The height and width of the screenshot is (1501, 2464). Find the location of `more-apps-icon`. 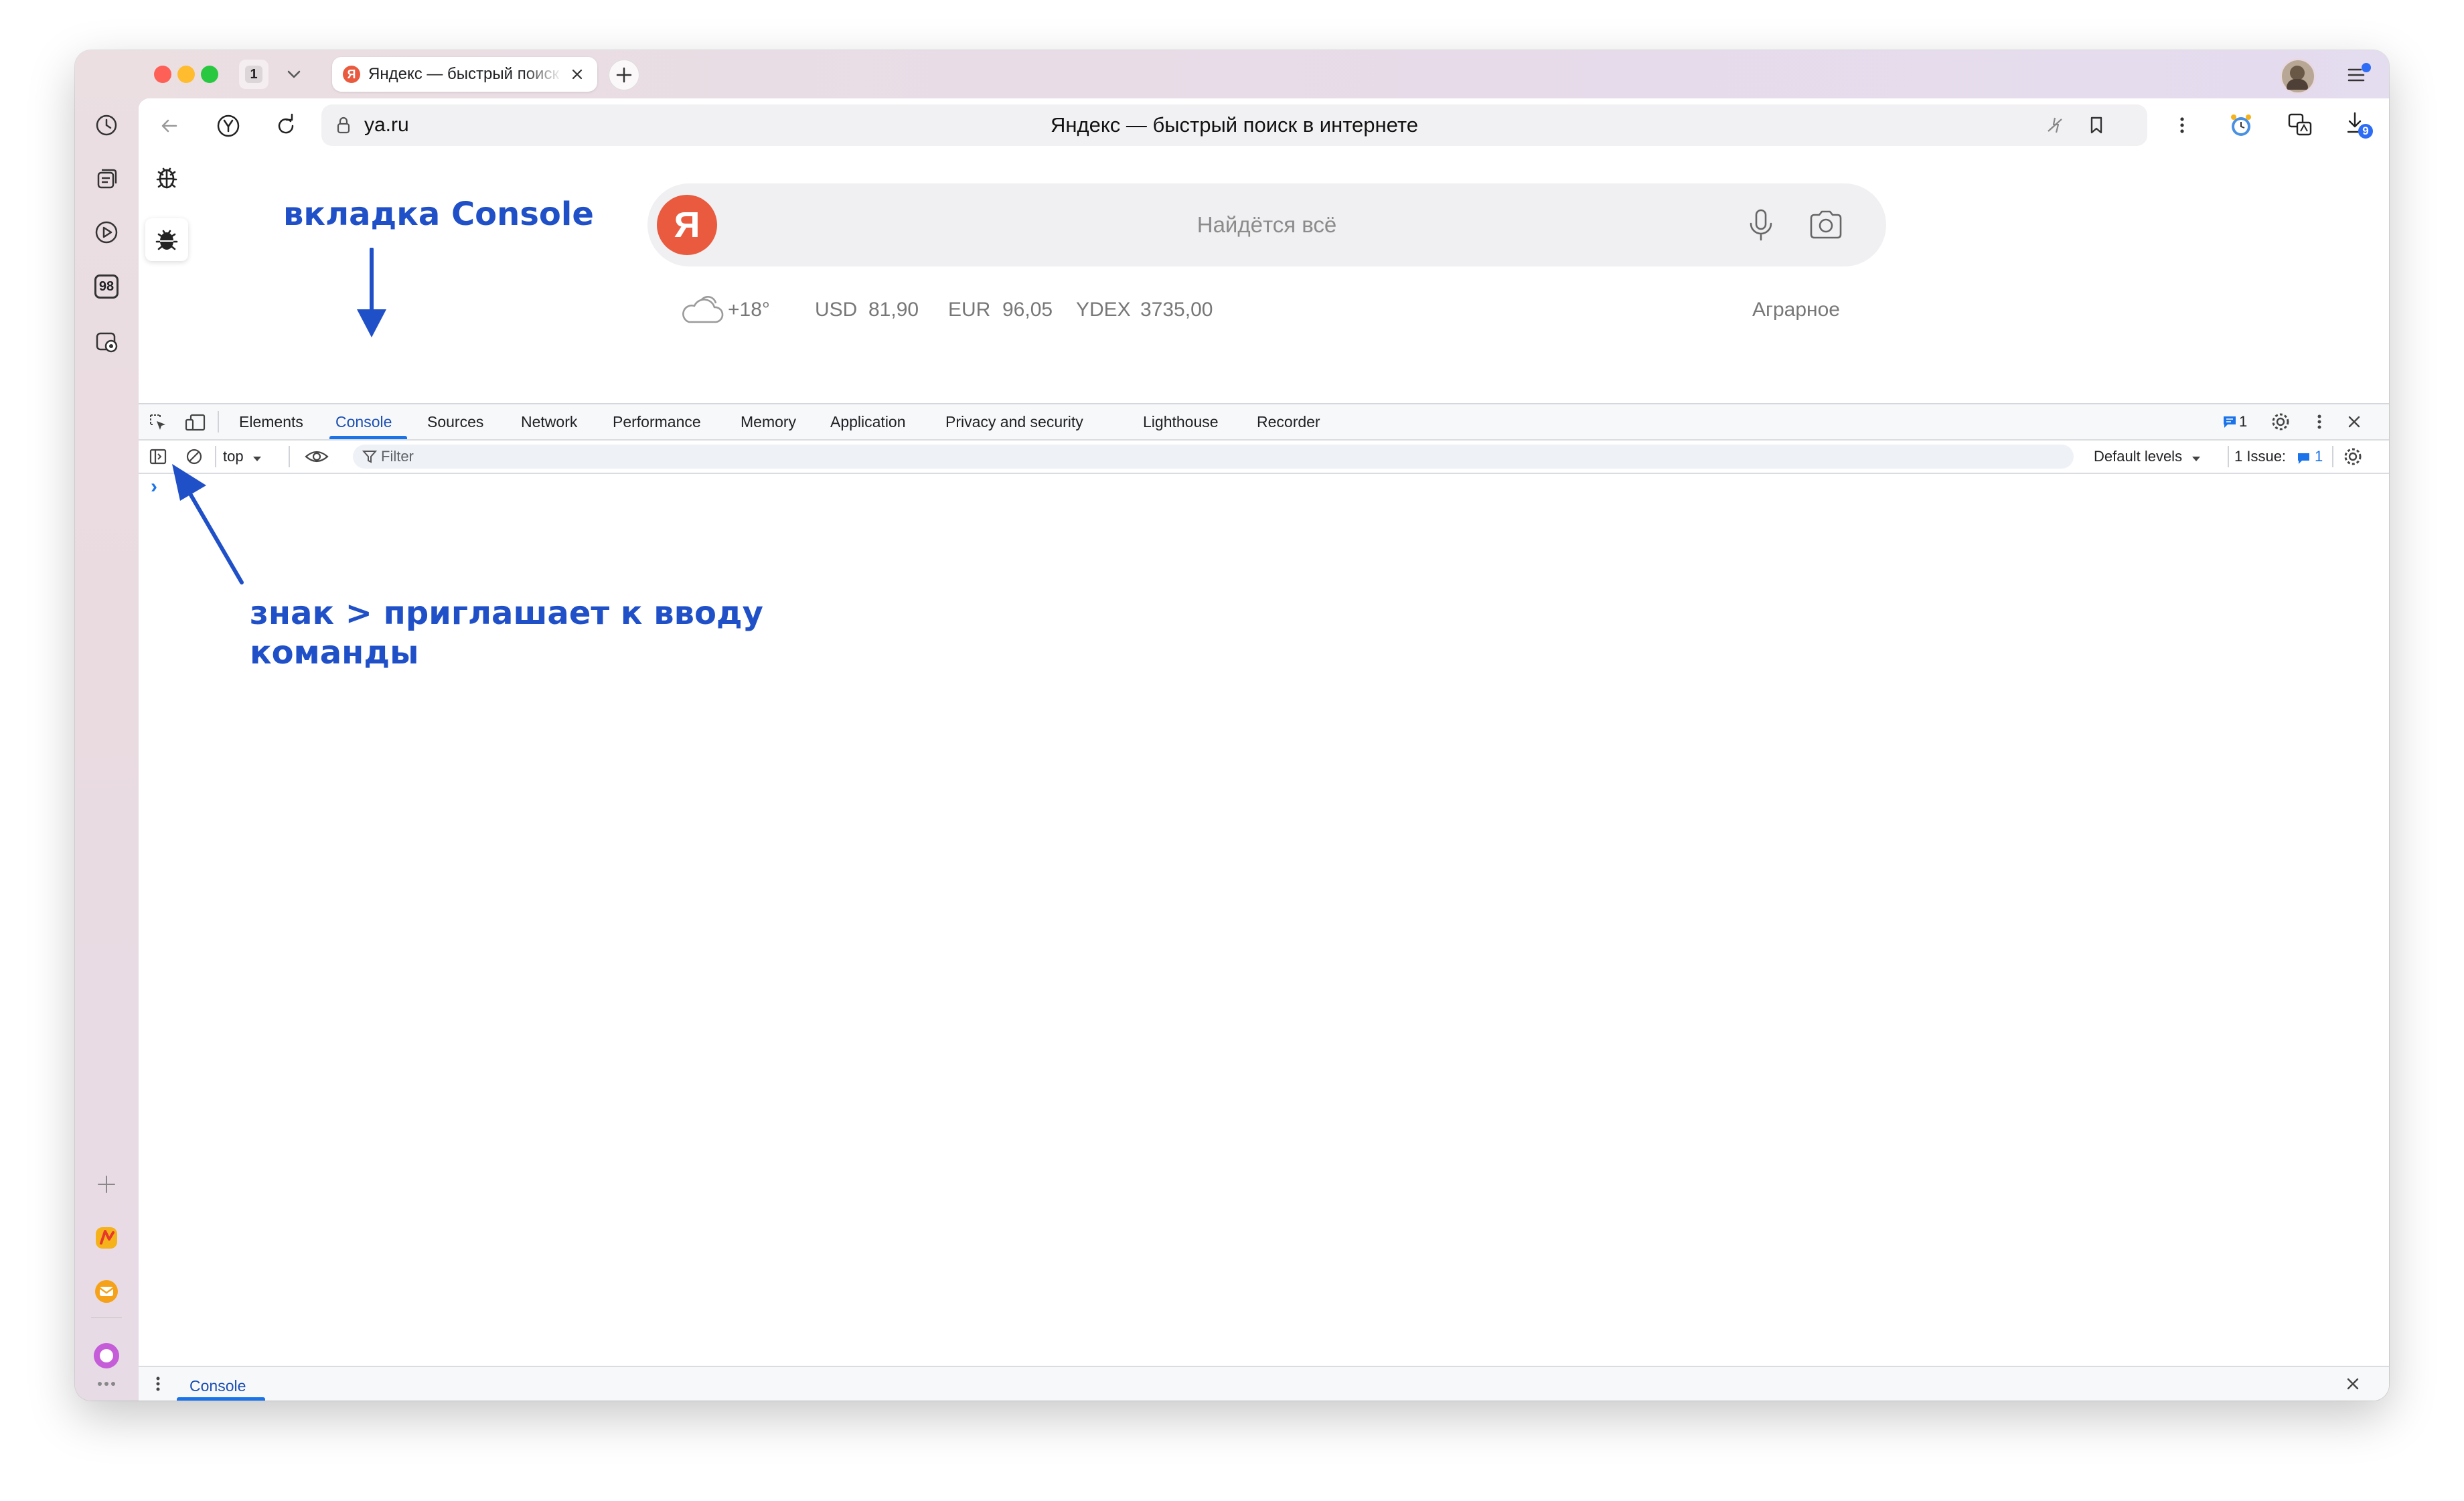

more-apps-icon is located at coordinates (106, 1384).